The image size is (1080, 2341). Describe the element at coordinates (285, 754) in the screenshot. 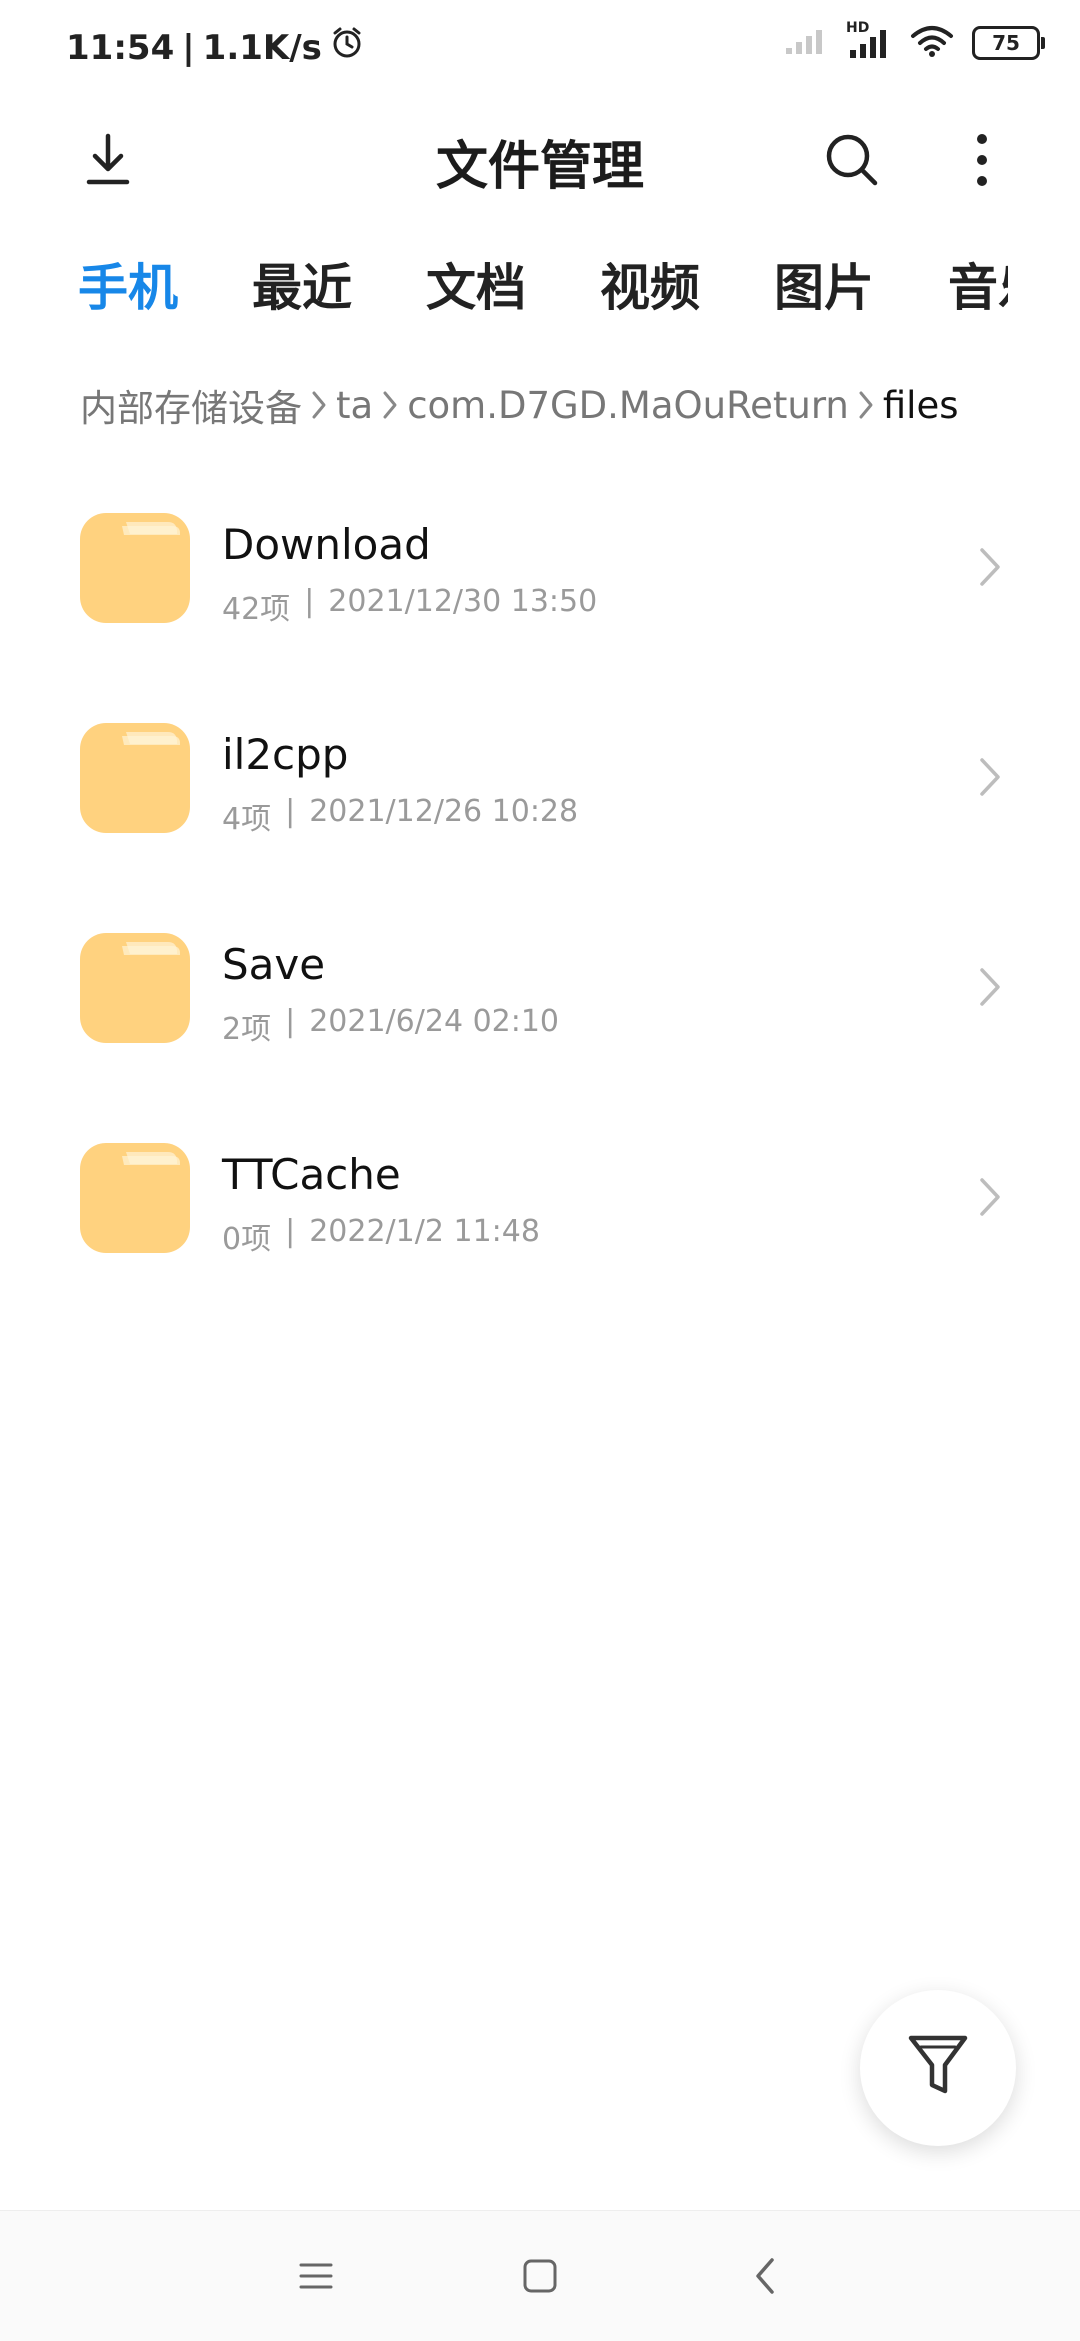

I see `file-name: il2cpp` at that location.